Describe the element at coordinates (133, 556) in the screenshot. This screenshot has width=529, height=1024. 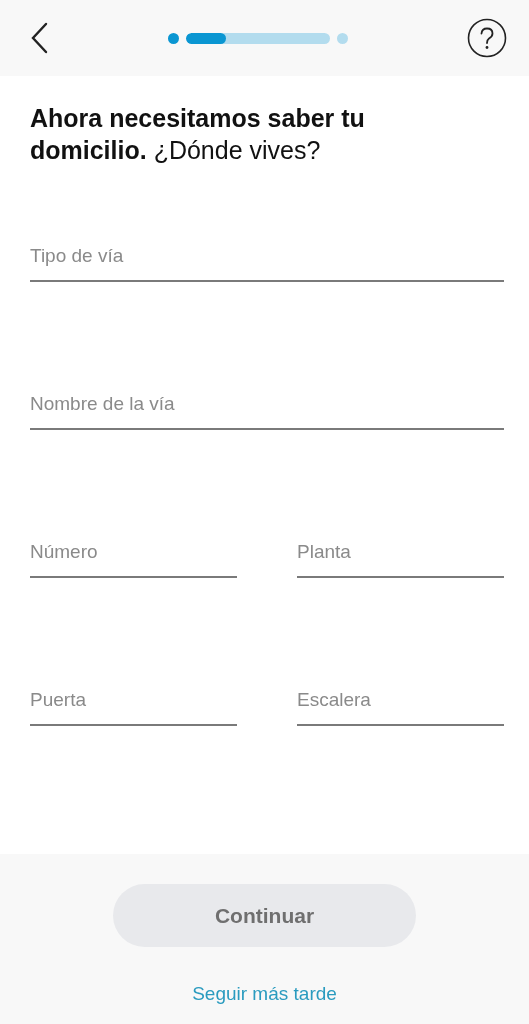
I see `input-field: Número` at that location.